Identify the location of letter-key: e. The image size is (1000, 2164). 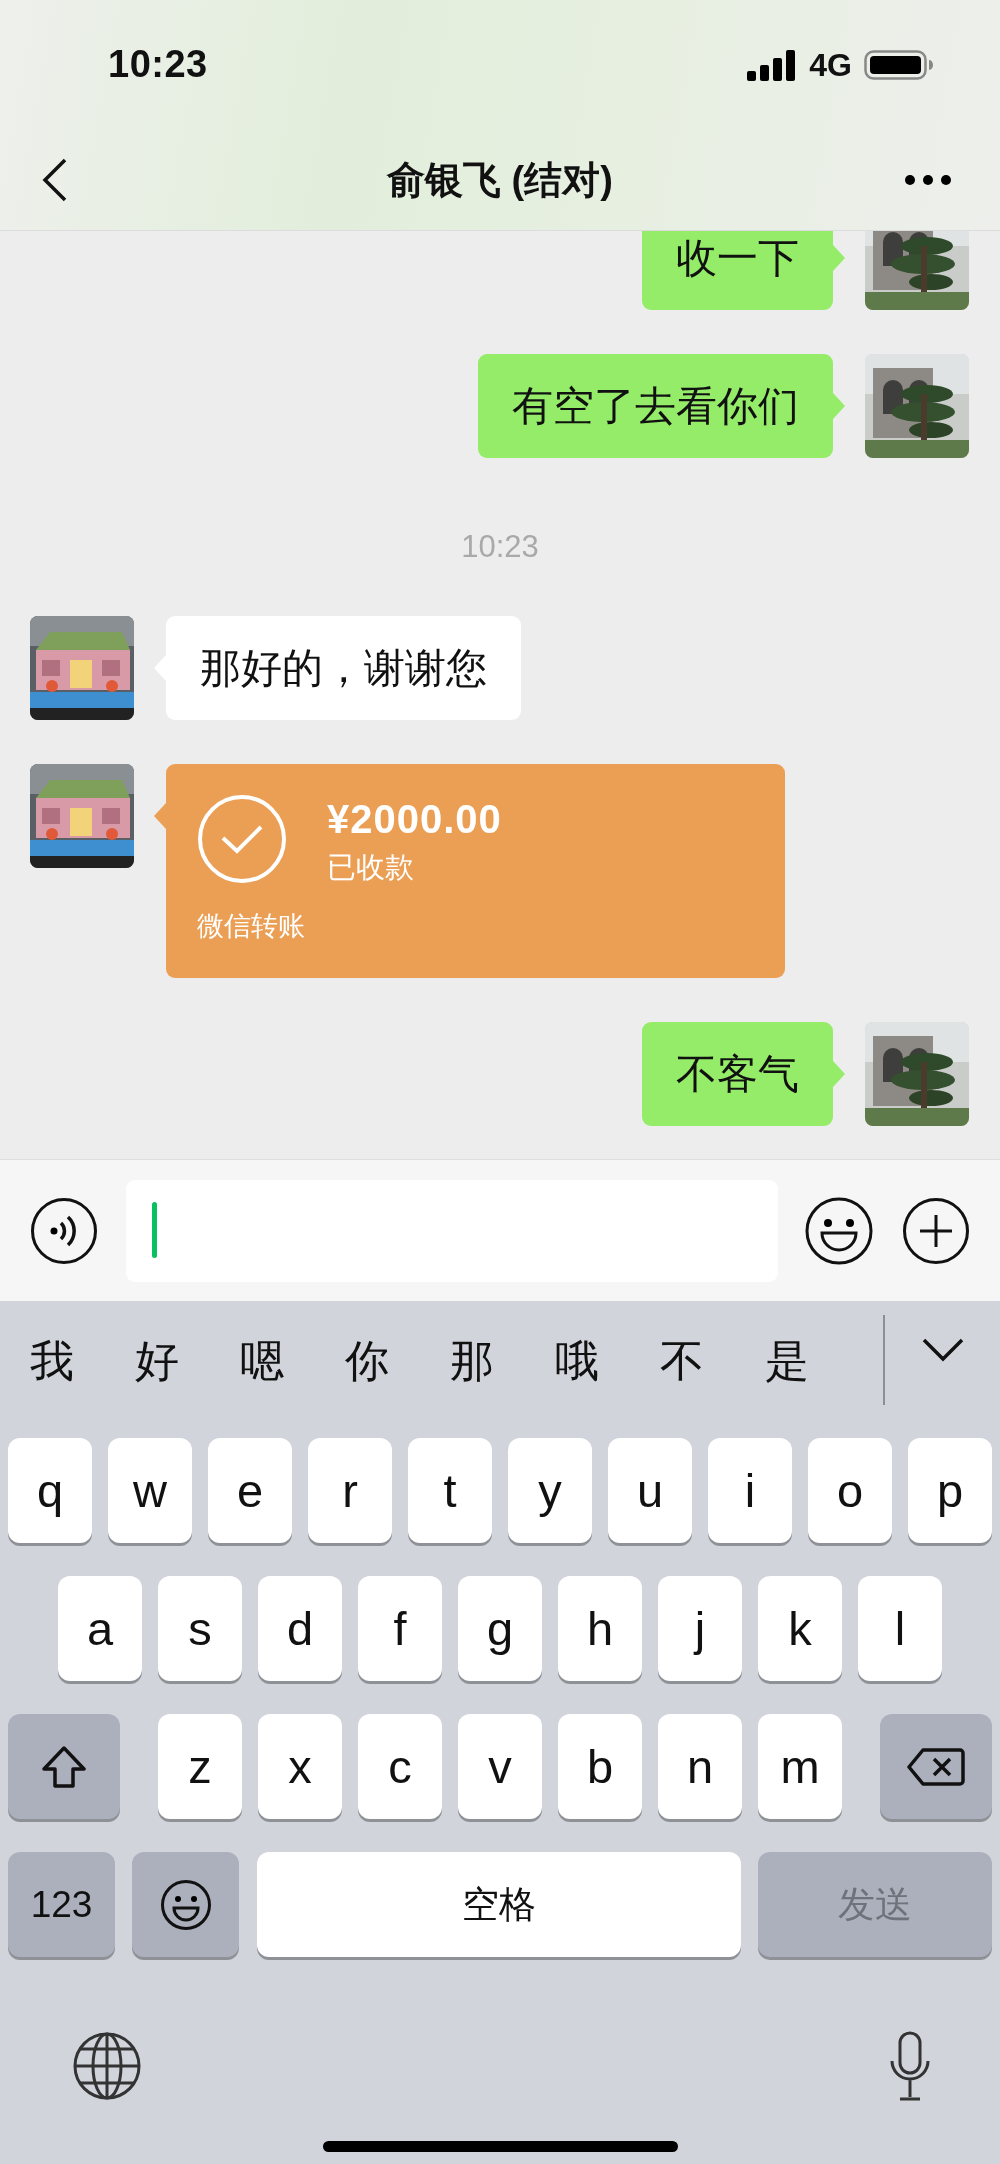
(250, 1490).